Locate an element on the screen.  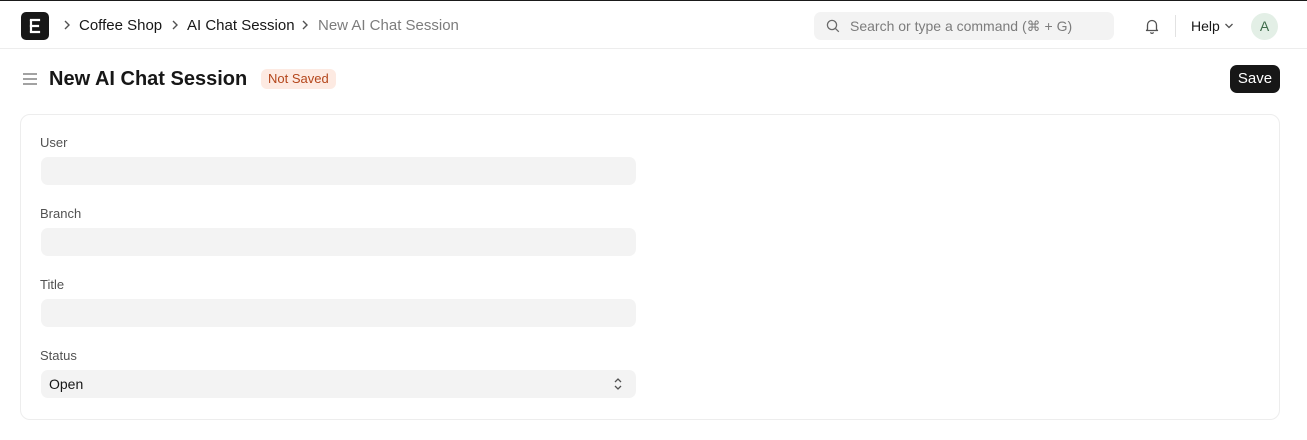
title-label: Title is located at coordinates (52, 284).